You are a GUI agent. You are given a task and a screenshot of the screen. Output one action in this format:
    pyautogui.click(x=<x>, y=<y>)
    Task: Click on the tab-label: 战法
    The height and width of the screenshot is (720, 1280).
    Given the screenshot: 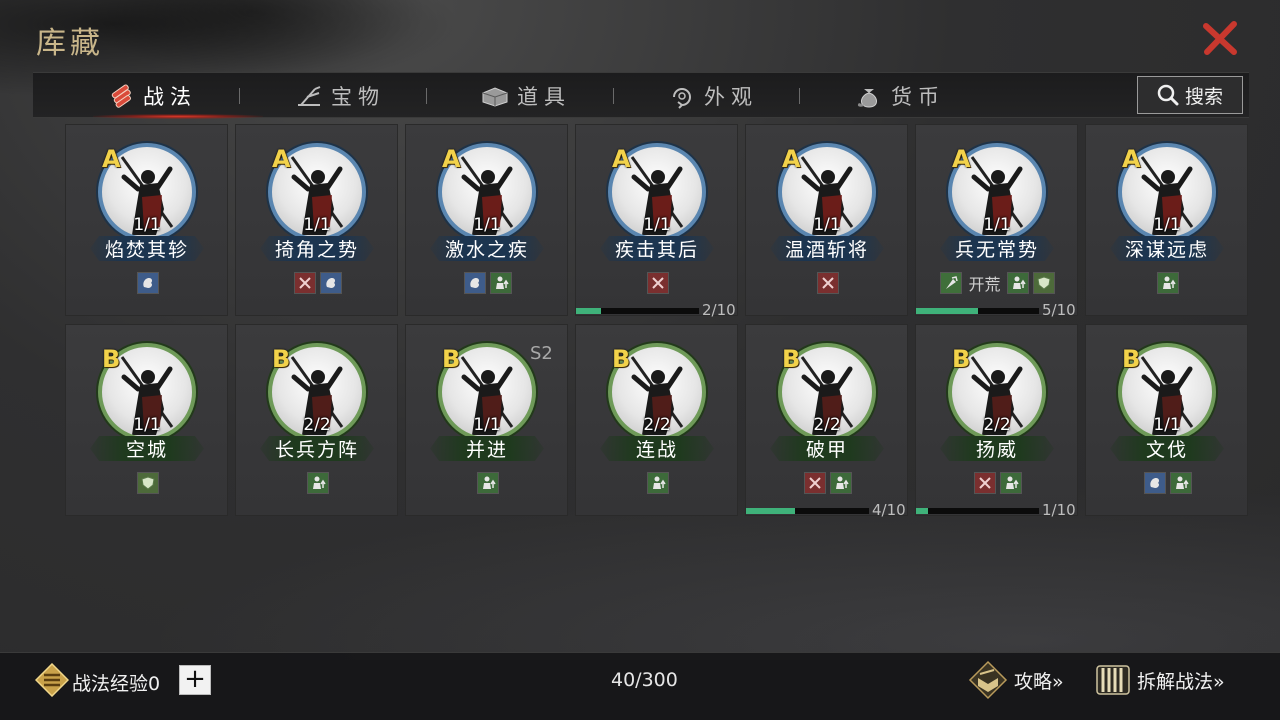 What is the action you would take?
    pyautogui.click(x=170, y=97)
    